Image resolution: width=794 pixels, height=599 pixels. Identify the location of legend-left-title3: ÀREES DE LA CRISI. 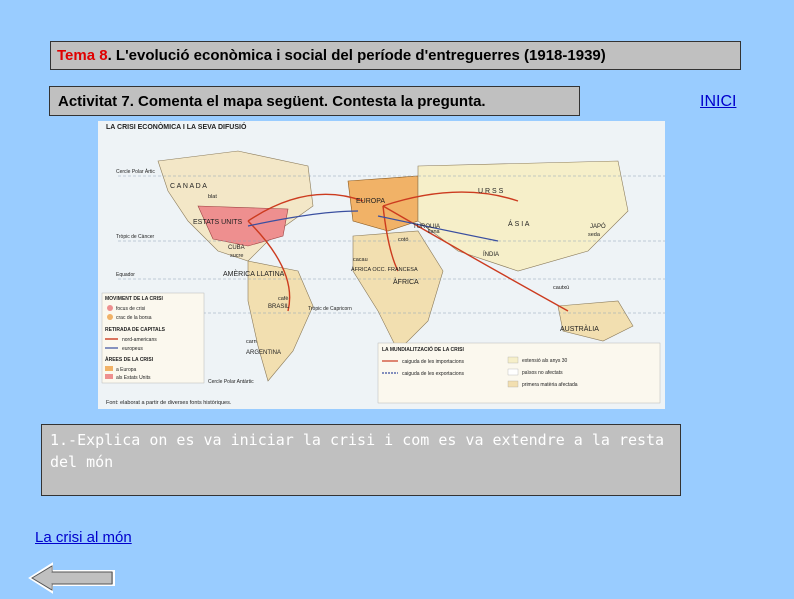
(129, 359).